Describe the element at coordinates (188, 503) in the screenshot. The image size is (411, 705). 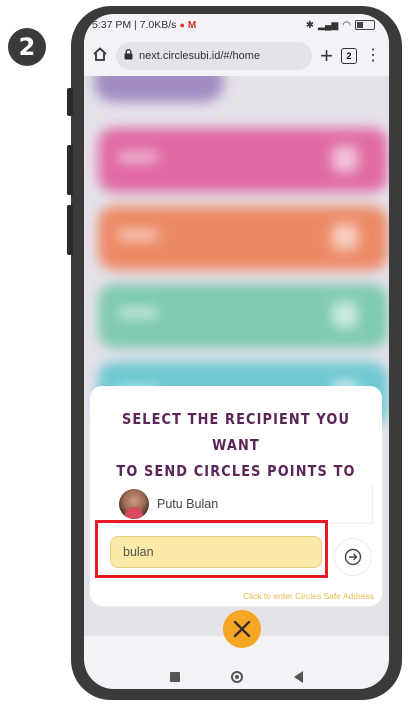
I see `recipient-name: Putu Bulan` at that location.